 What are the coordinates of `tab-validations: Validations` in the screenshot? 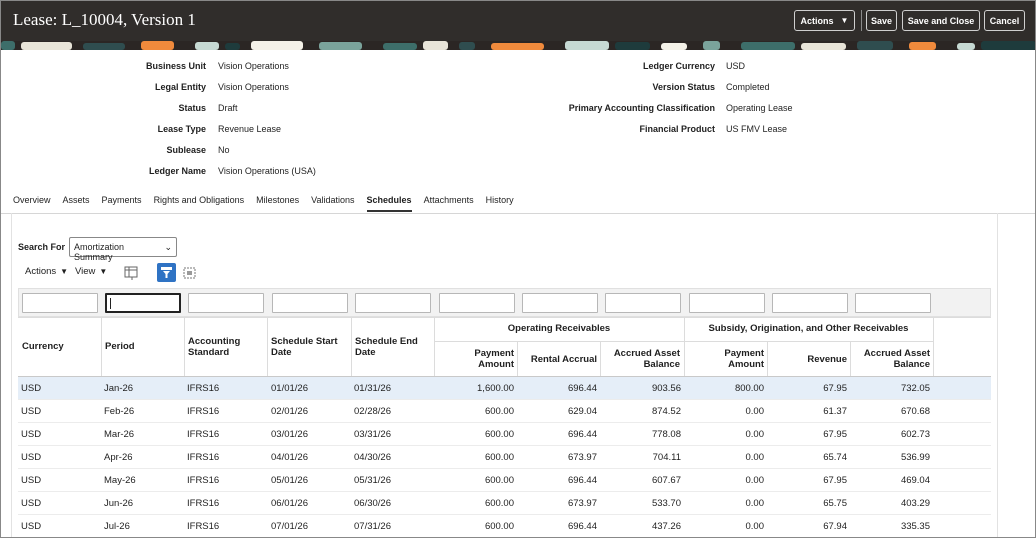 It's located at (332, 202).